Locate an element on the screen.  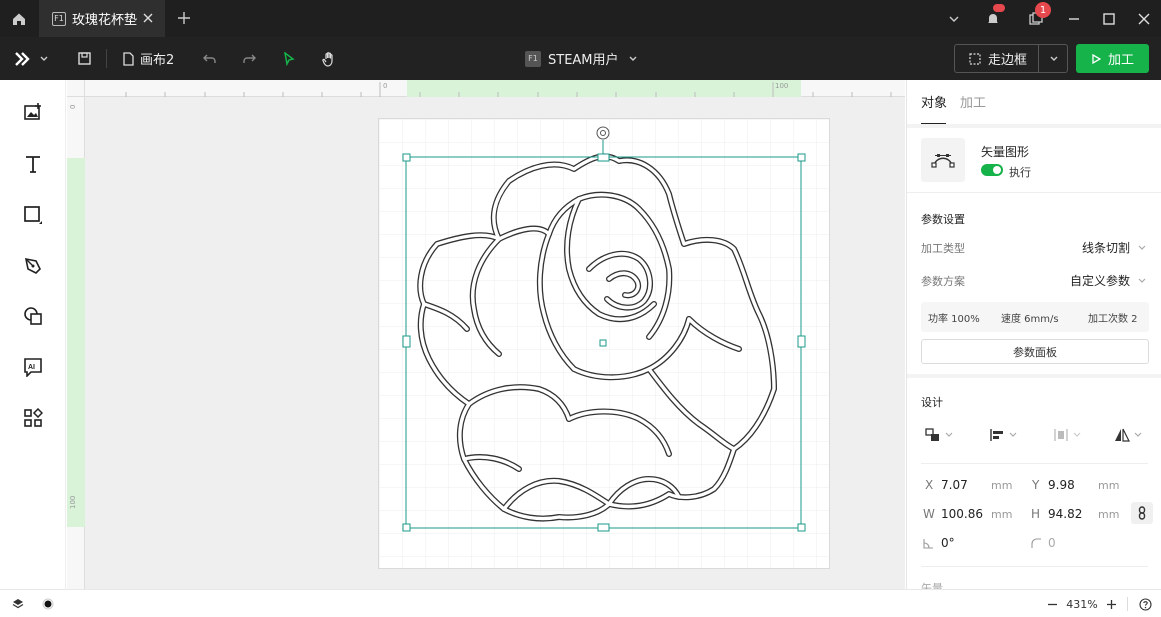
count-badge: 1 is located at coordinates (1043, 10).